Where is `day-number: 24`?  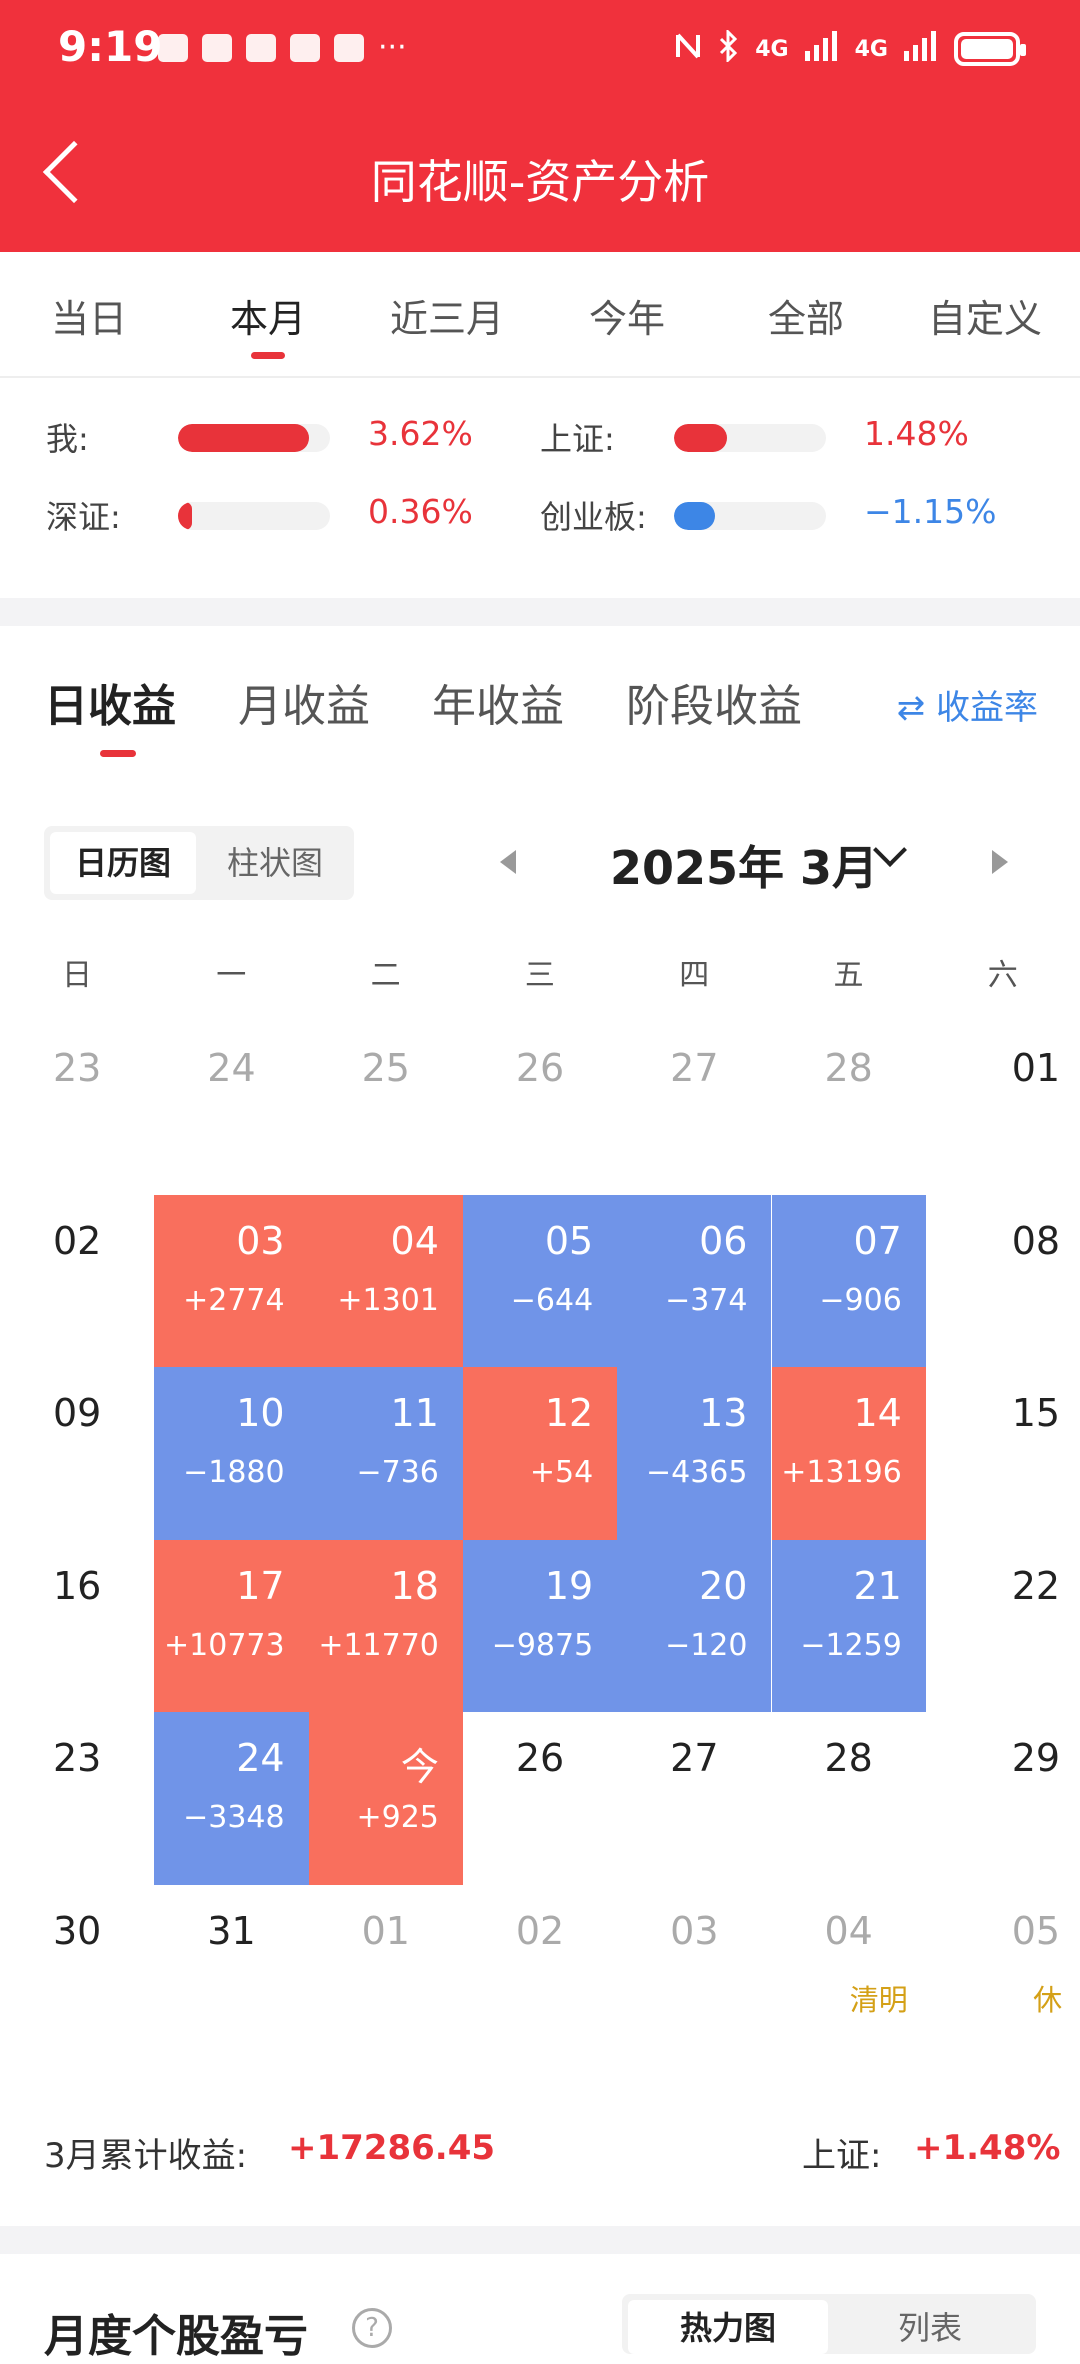
day-number: 24 is located at coordinates (231, 1068).